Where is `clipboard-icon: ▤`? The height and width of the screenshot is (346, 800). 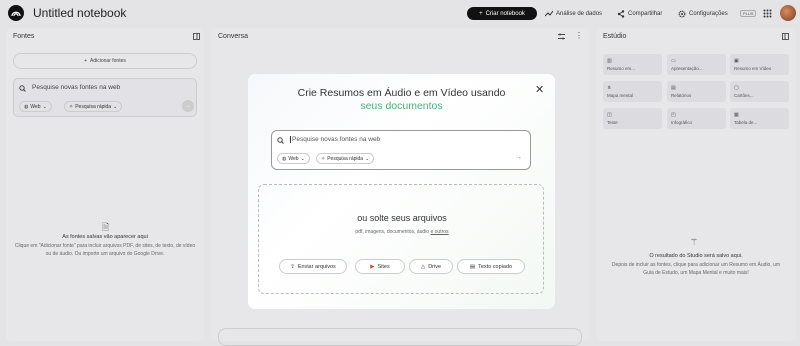
clipboard-icon: ▤ is located at coordinates (472, 266).